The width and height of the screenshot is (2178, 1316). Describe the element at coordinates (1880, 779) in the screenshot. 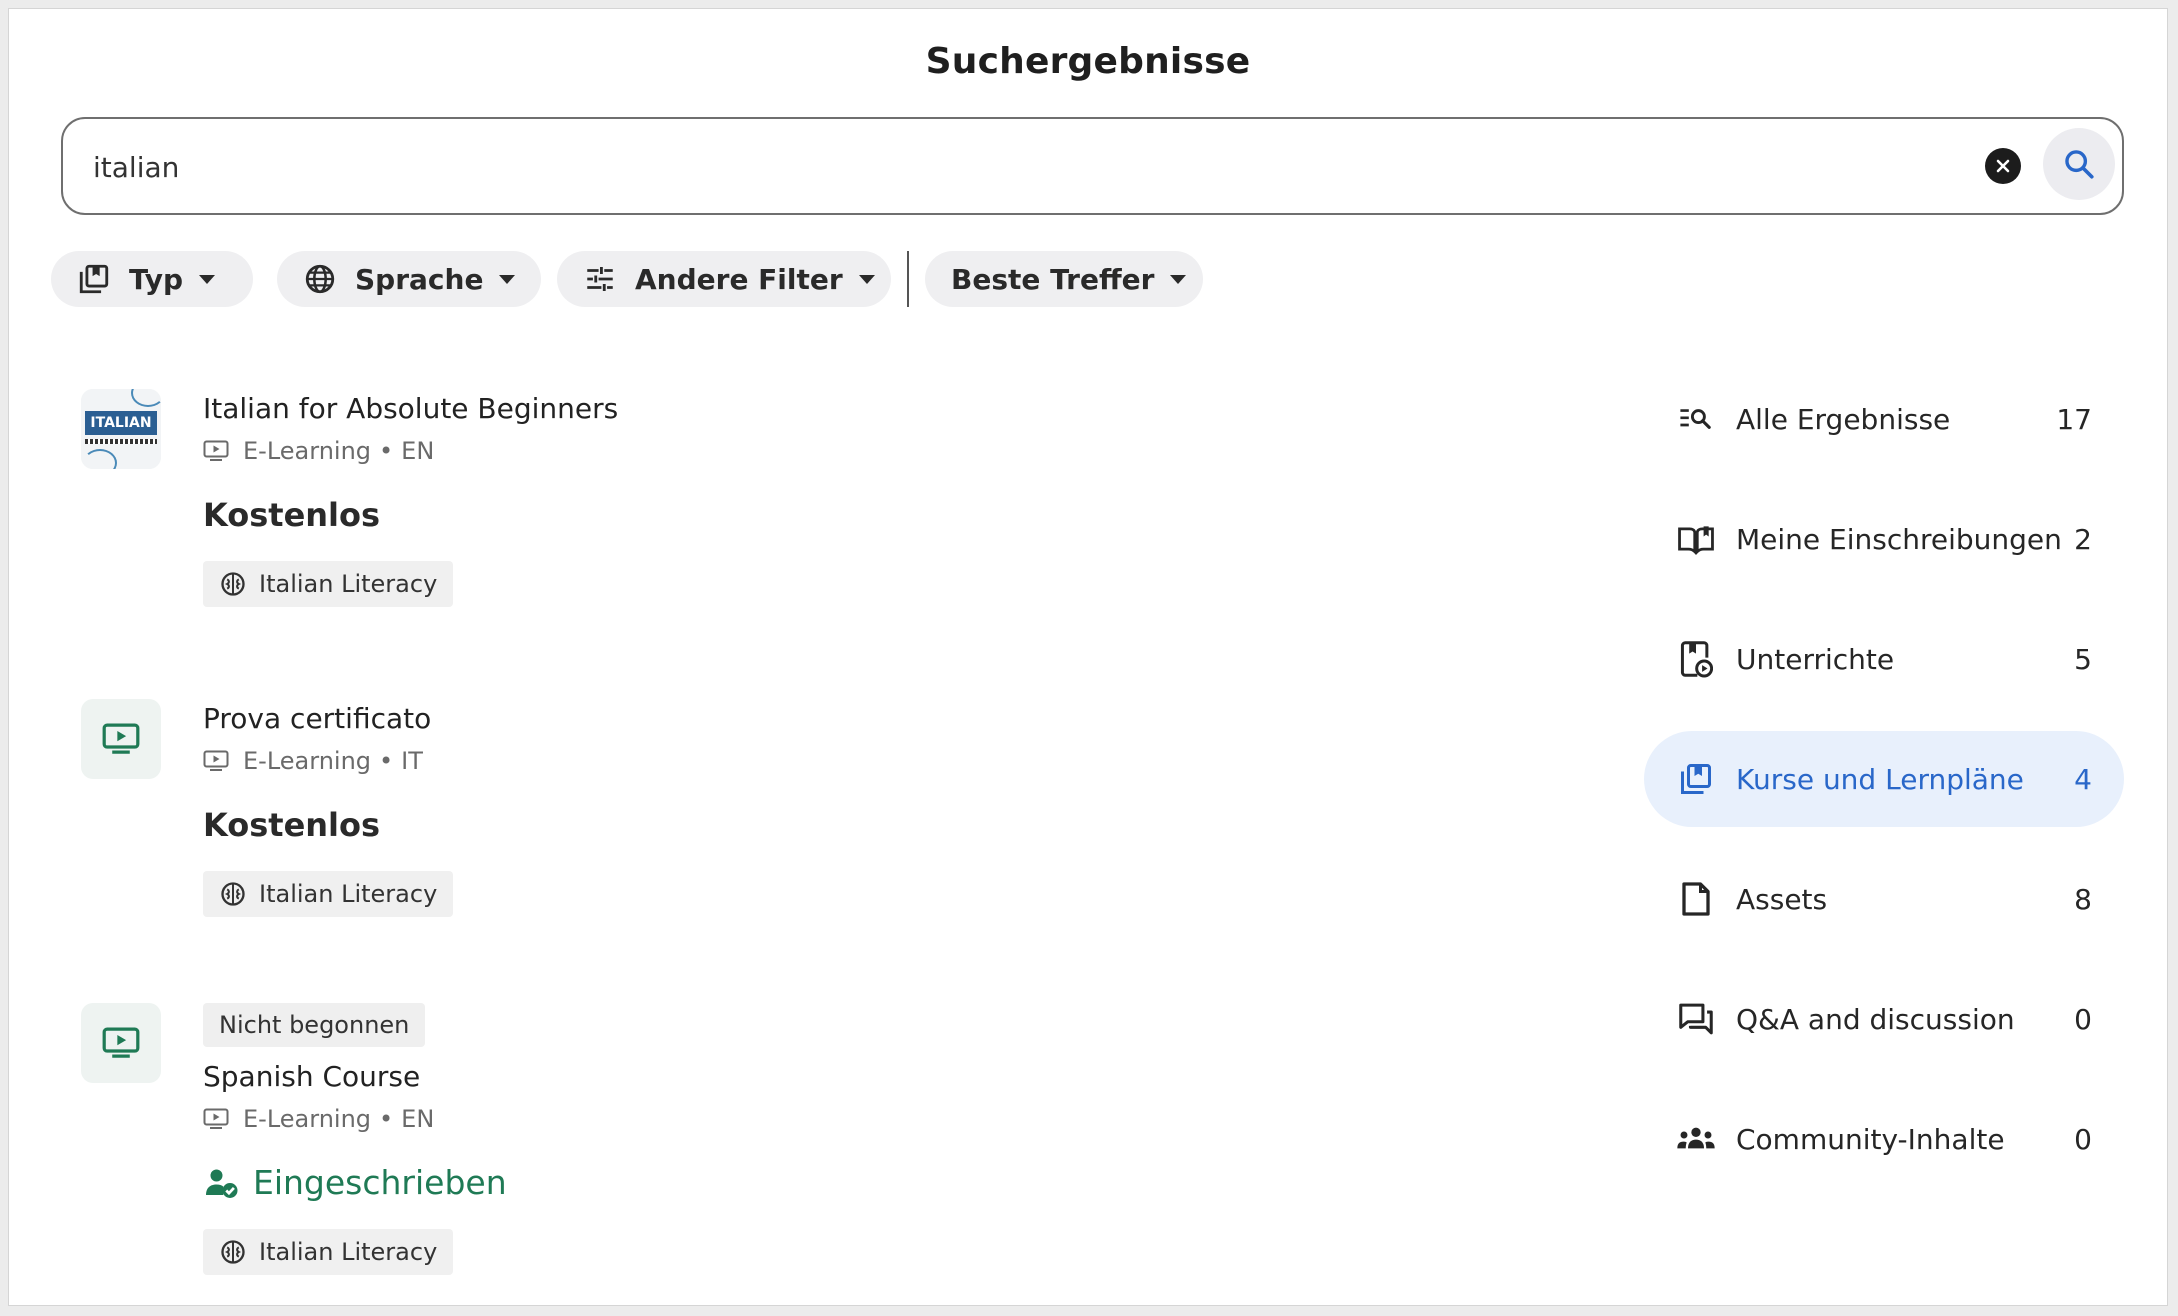

I see `category-label: Kurse und Lernpläne` at that location.